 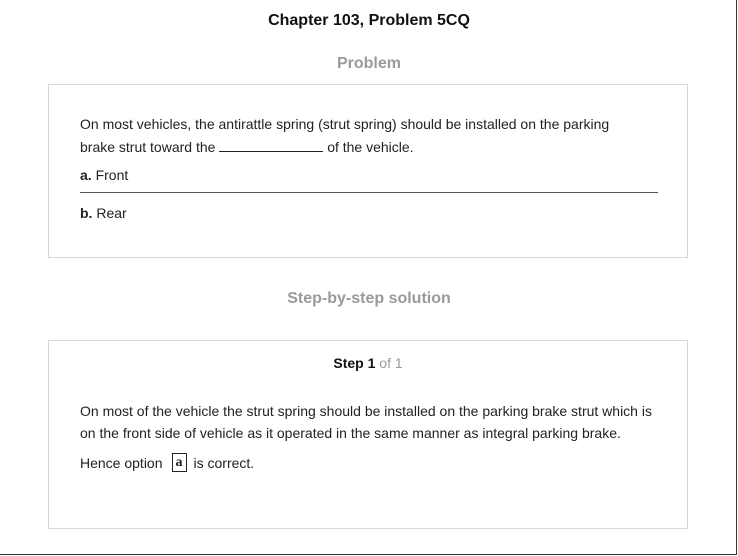 I want to click on step-label: Step, so click(x=348, y=363).